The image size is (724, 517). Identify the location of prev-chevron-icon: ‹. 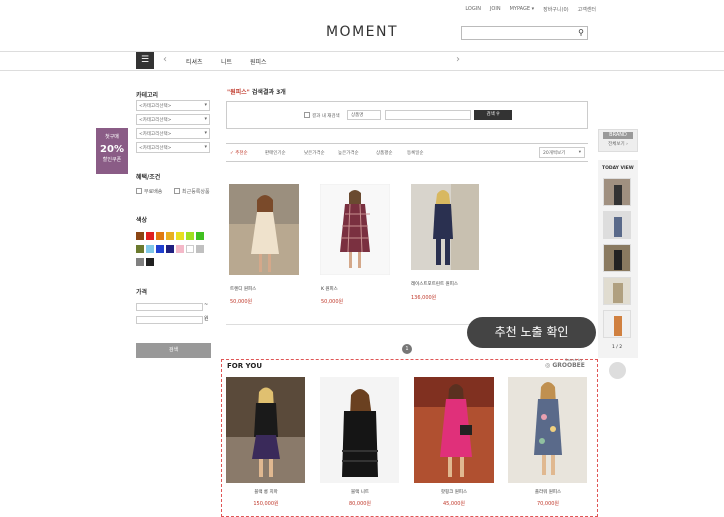
(165, 59).